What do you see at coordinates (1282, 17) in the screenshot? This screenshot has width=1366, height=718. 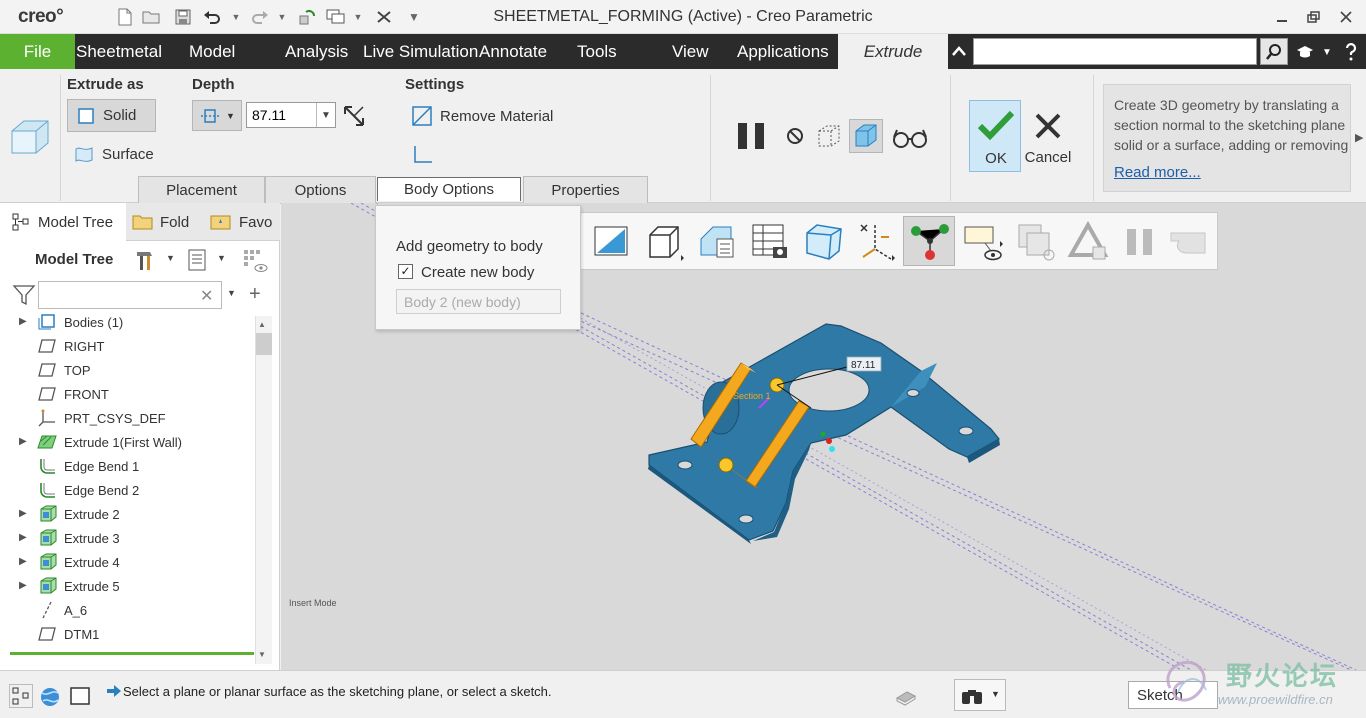 I see `minimize-button` at bounding box center [1282, 17].